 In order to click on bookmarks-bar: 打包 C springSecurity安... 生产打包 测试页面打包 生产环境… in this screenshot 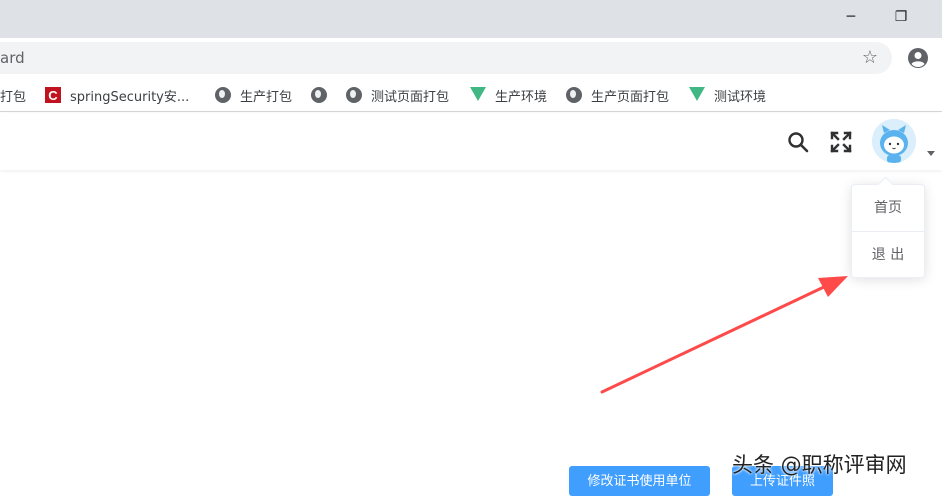, I will do `click(471, 95)`.